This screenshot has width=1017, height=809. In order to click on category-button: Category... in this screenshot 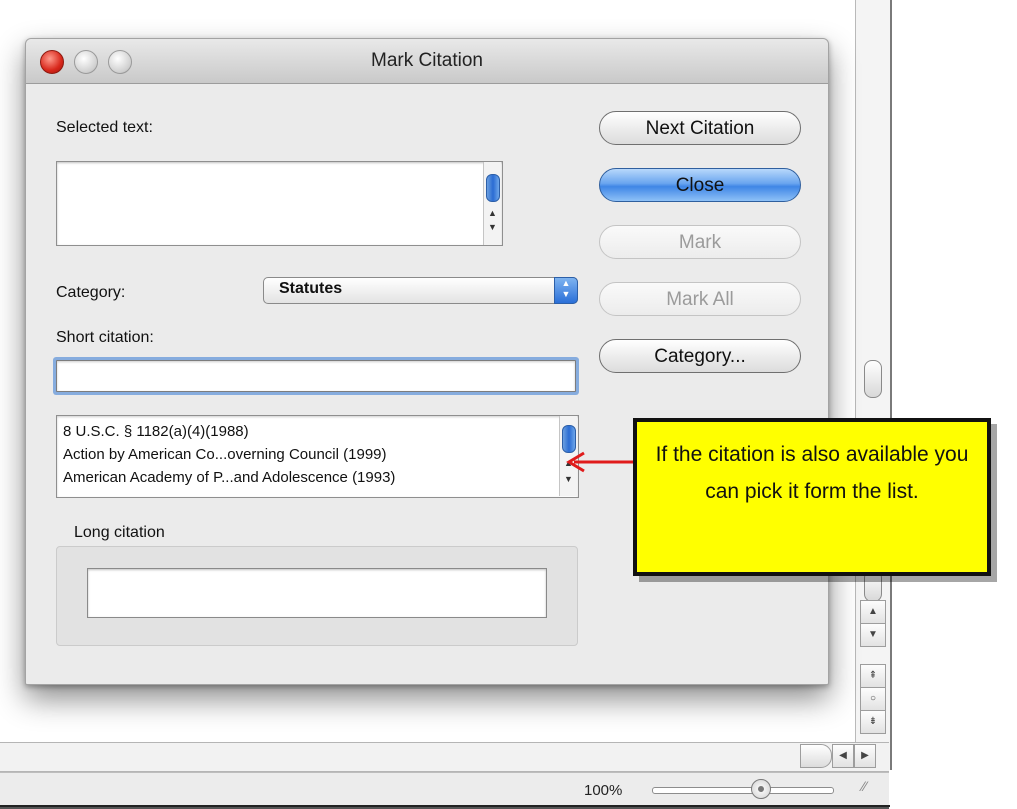, I will do `click(700, 356)`.